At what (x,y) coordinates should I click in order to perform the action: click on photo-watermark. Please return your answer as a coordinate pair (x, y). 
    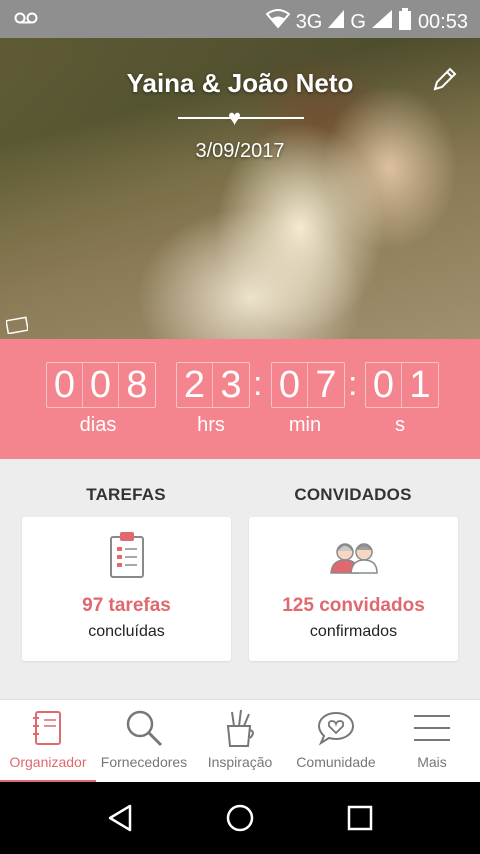
    Looking at the image, I should click on (17, 325).